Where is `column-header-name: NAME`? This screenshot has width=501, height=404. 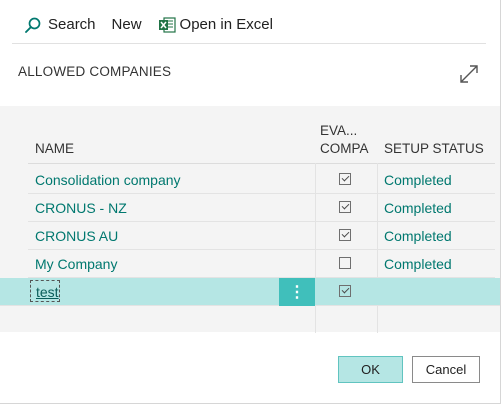 column-header-name: NAME is located at coordinates (54, 148).